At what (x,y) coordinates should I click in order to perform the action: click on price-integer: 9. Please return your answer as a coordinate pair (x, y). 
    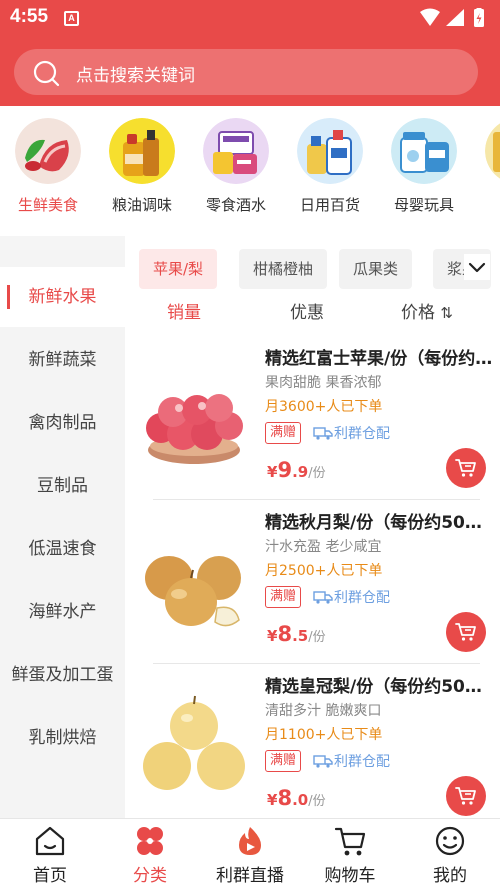
    Looking at the image, I should click on (285, 470).